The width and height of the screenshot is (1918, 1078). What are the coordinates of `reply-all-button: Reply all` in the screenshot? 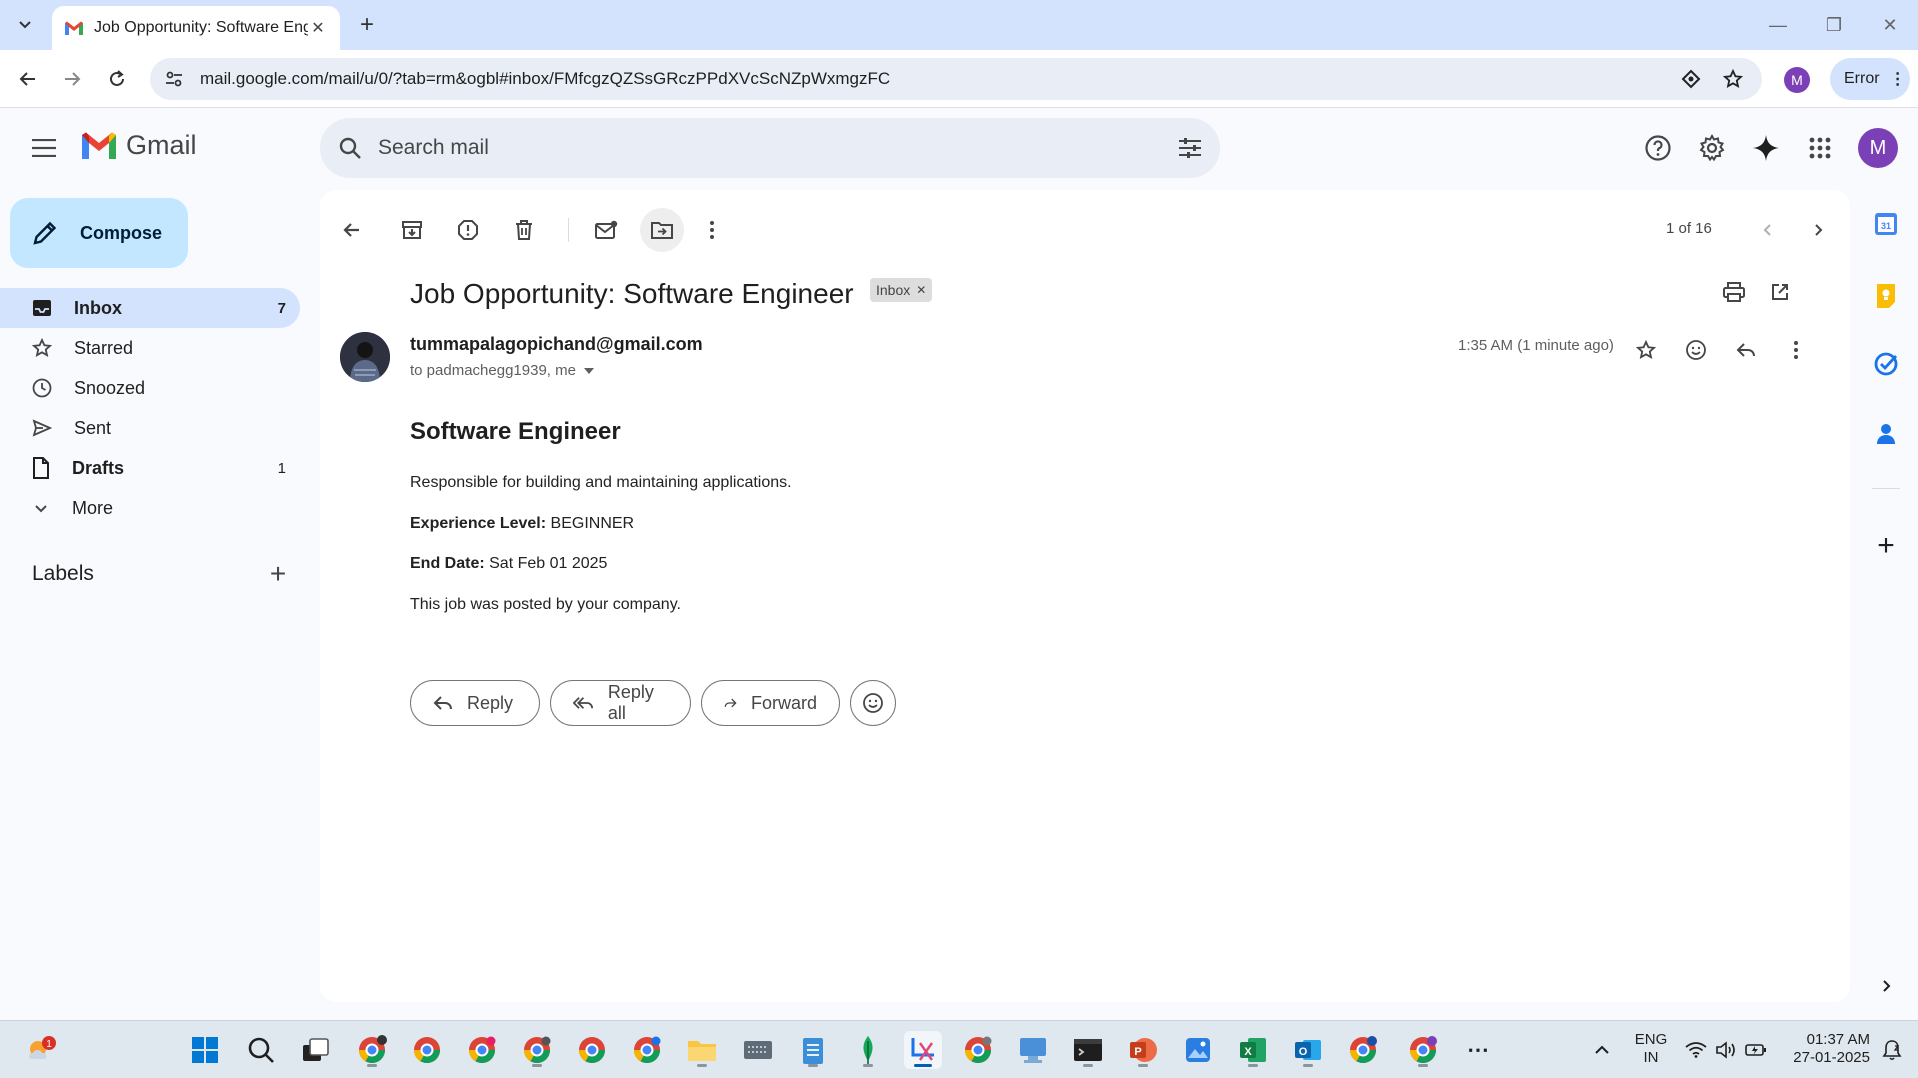 It's located at (620, 703).